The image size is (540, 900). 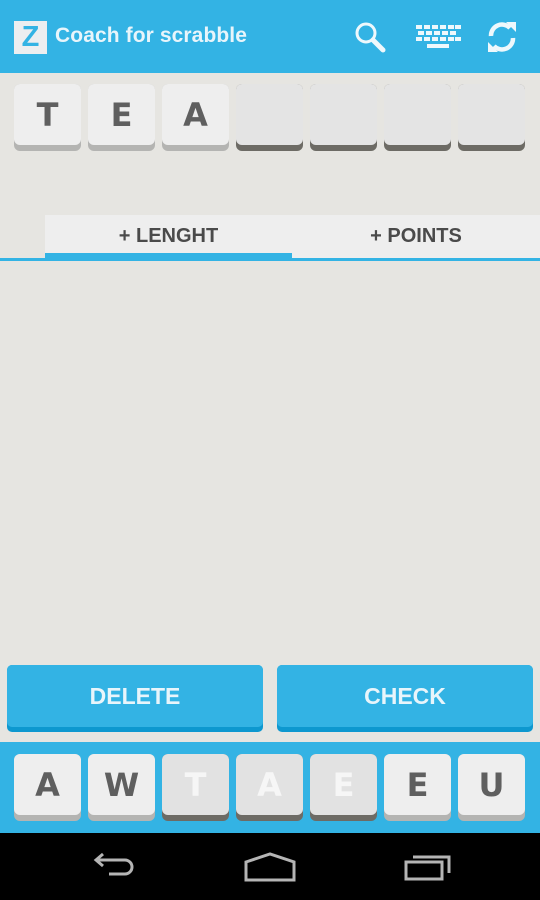 I want to click on recent-apps-button, so click(x=428, y=867).